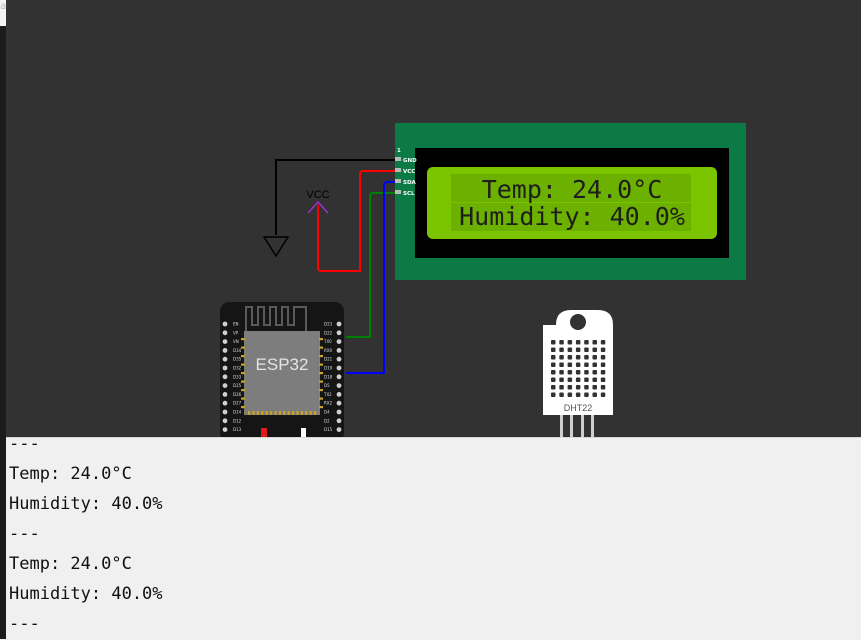 The width and height of the screenshot is (861, 640). What do you see at coordinates (327, 394) in the screenshot?
I see `esp32-pin-label: TX2` at bounding box center [327, 394].